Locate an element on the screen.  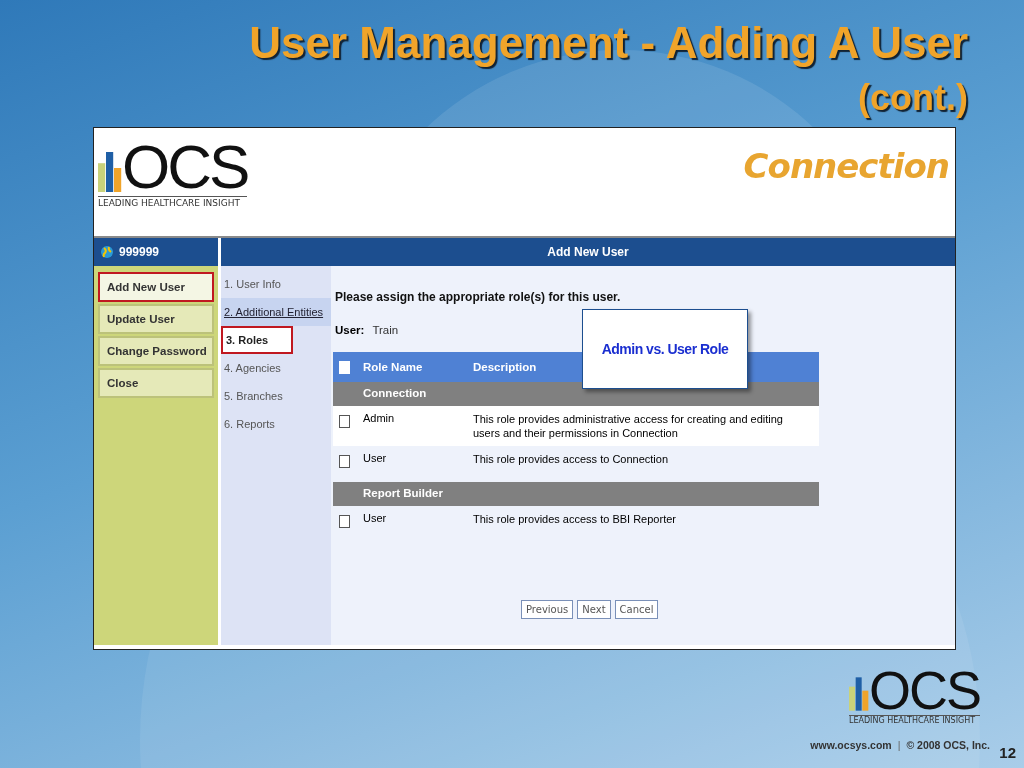
group-label: Connection is located at coordinates (395, 392).